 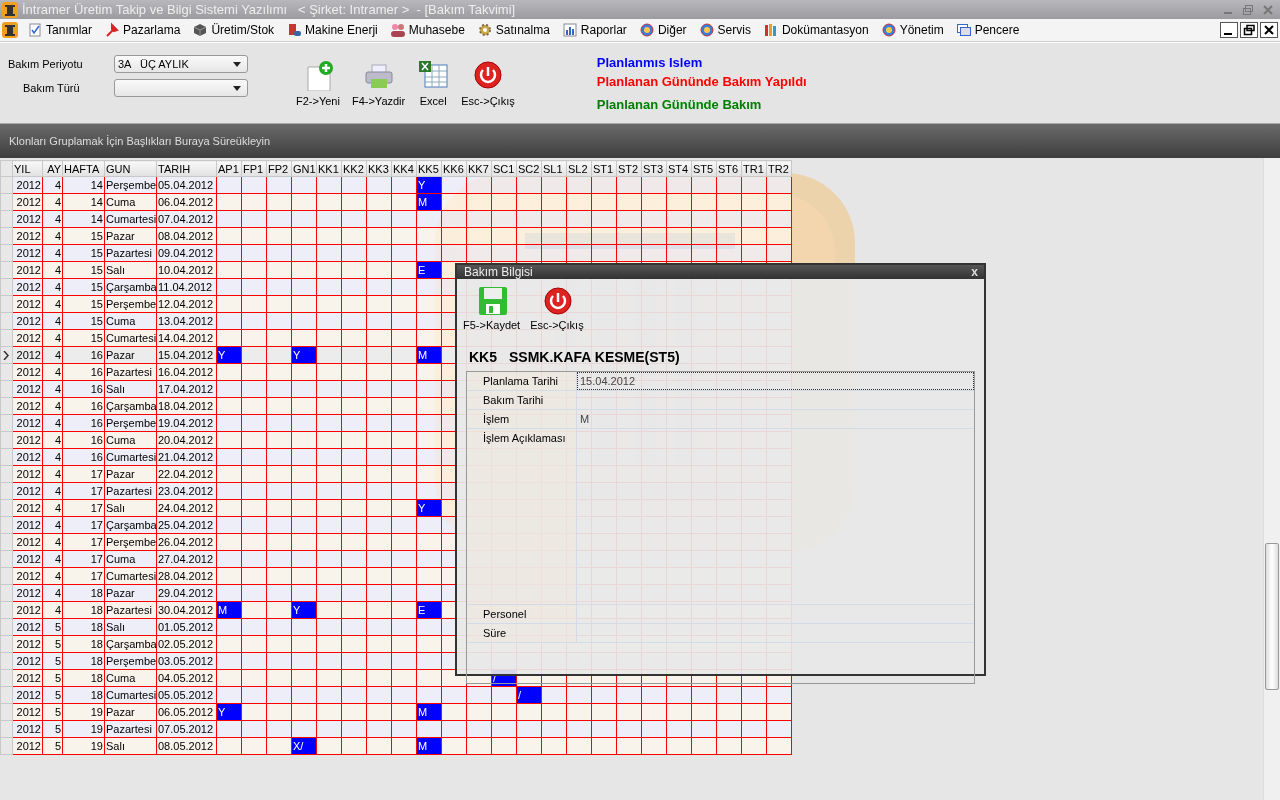 I want to click on table-cell: 15.04.2012, so click(x=186, y=355).